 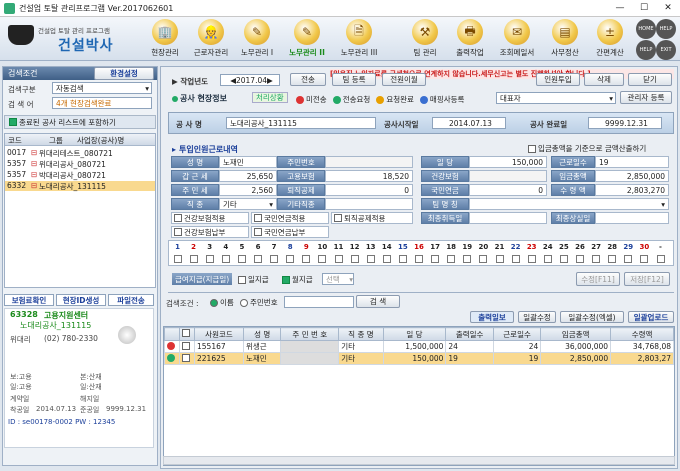 I want to click on total-pay-field: 2,850,000, so click(x=632, y=176).